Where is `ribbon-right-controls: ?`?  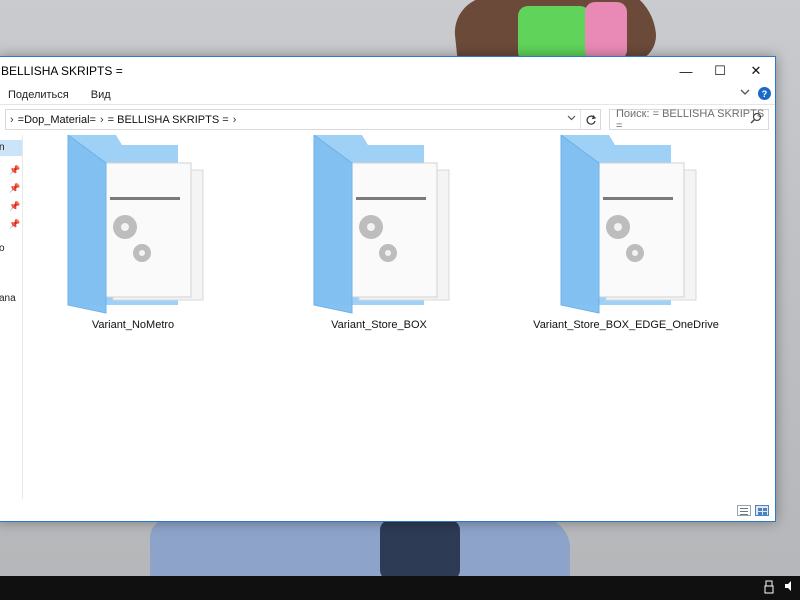 ribbon-right-controls: ? is located at coordinates (755, 93).